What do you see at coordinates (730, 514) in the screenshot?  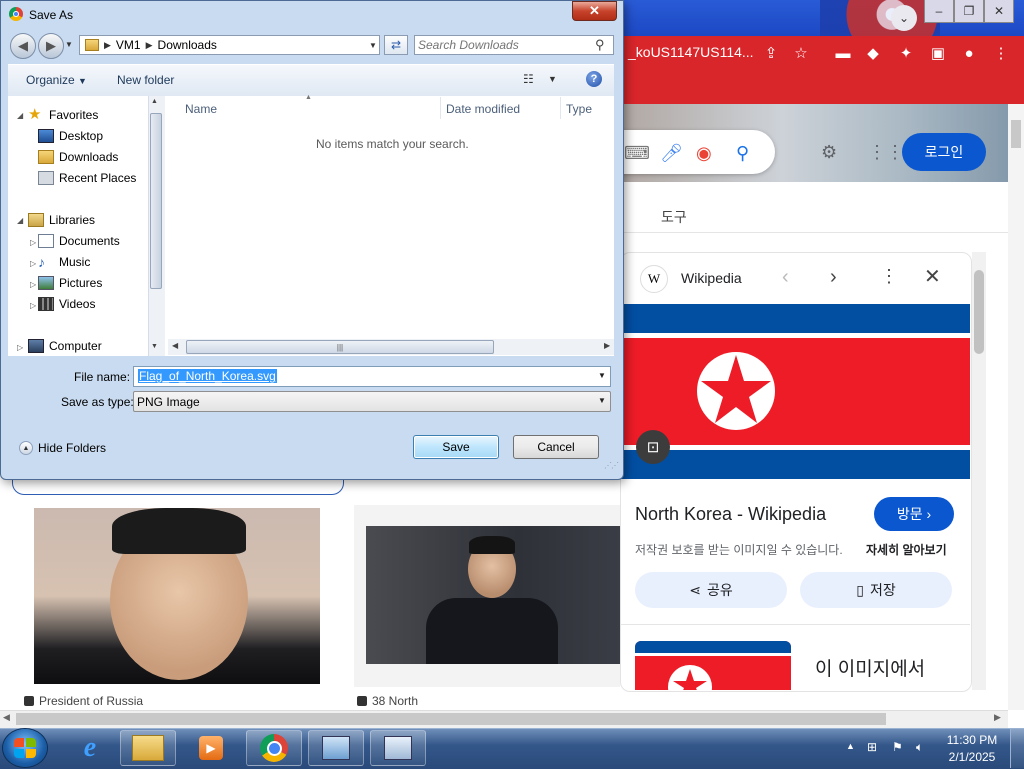 I see `panel-title: North Korea - Wikipedia` at bounding box center [730, 514].